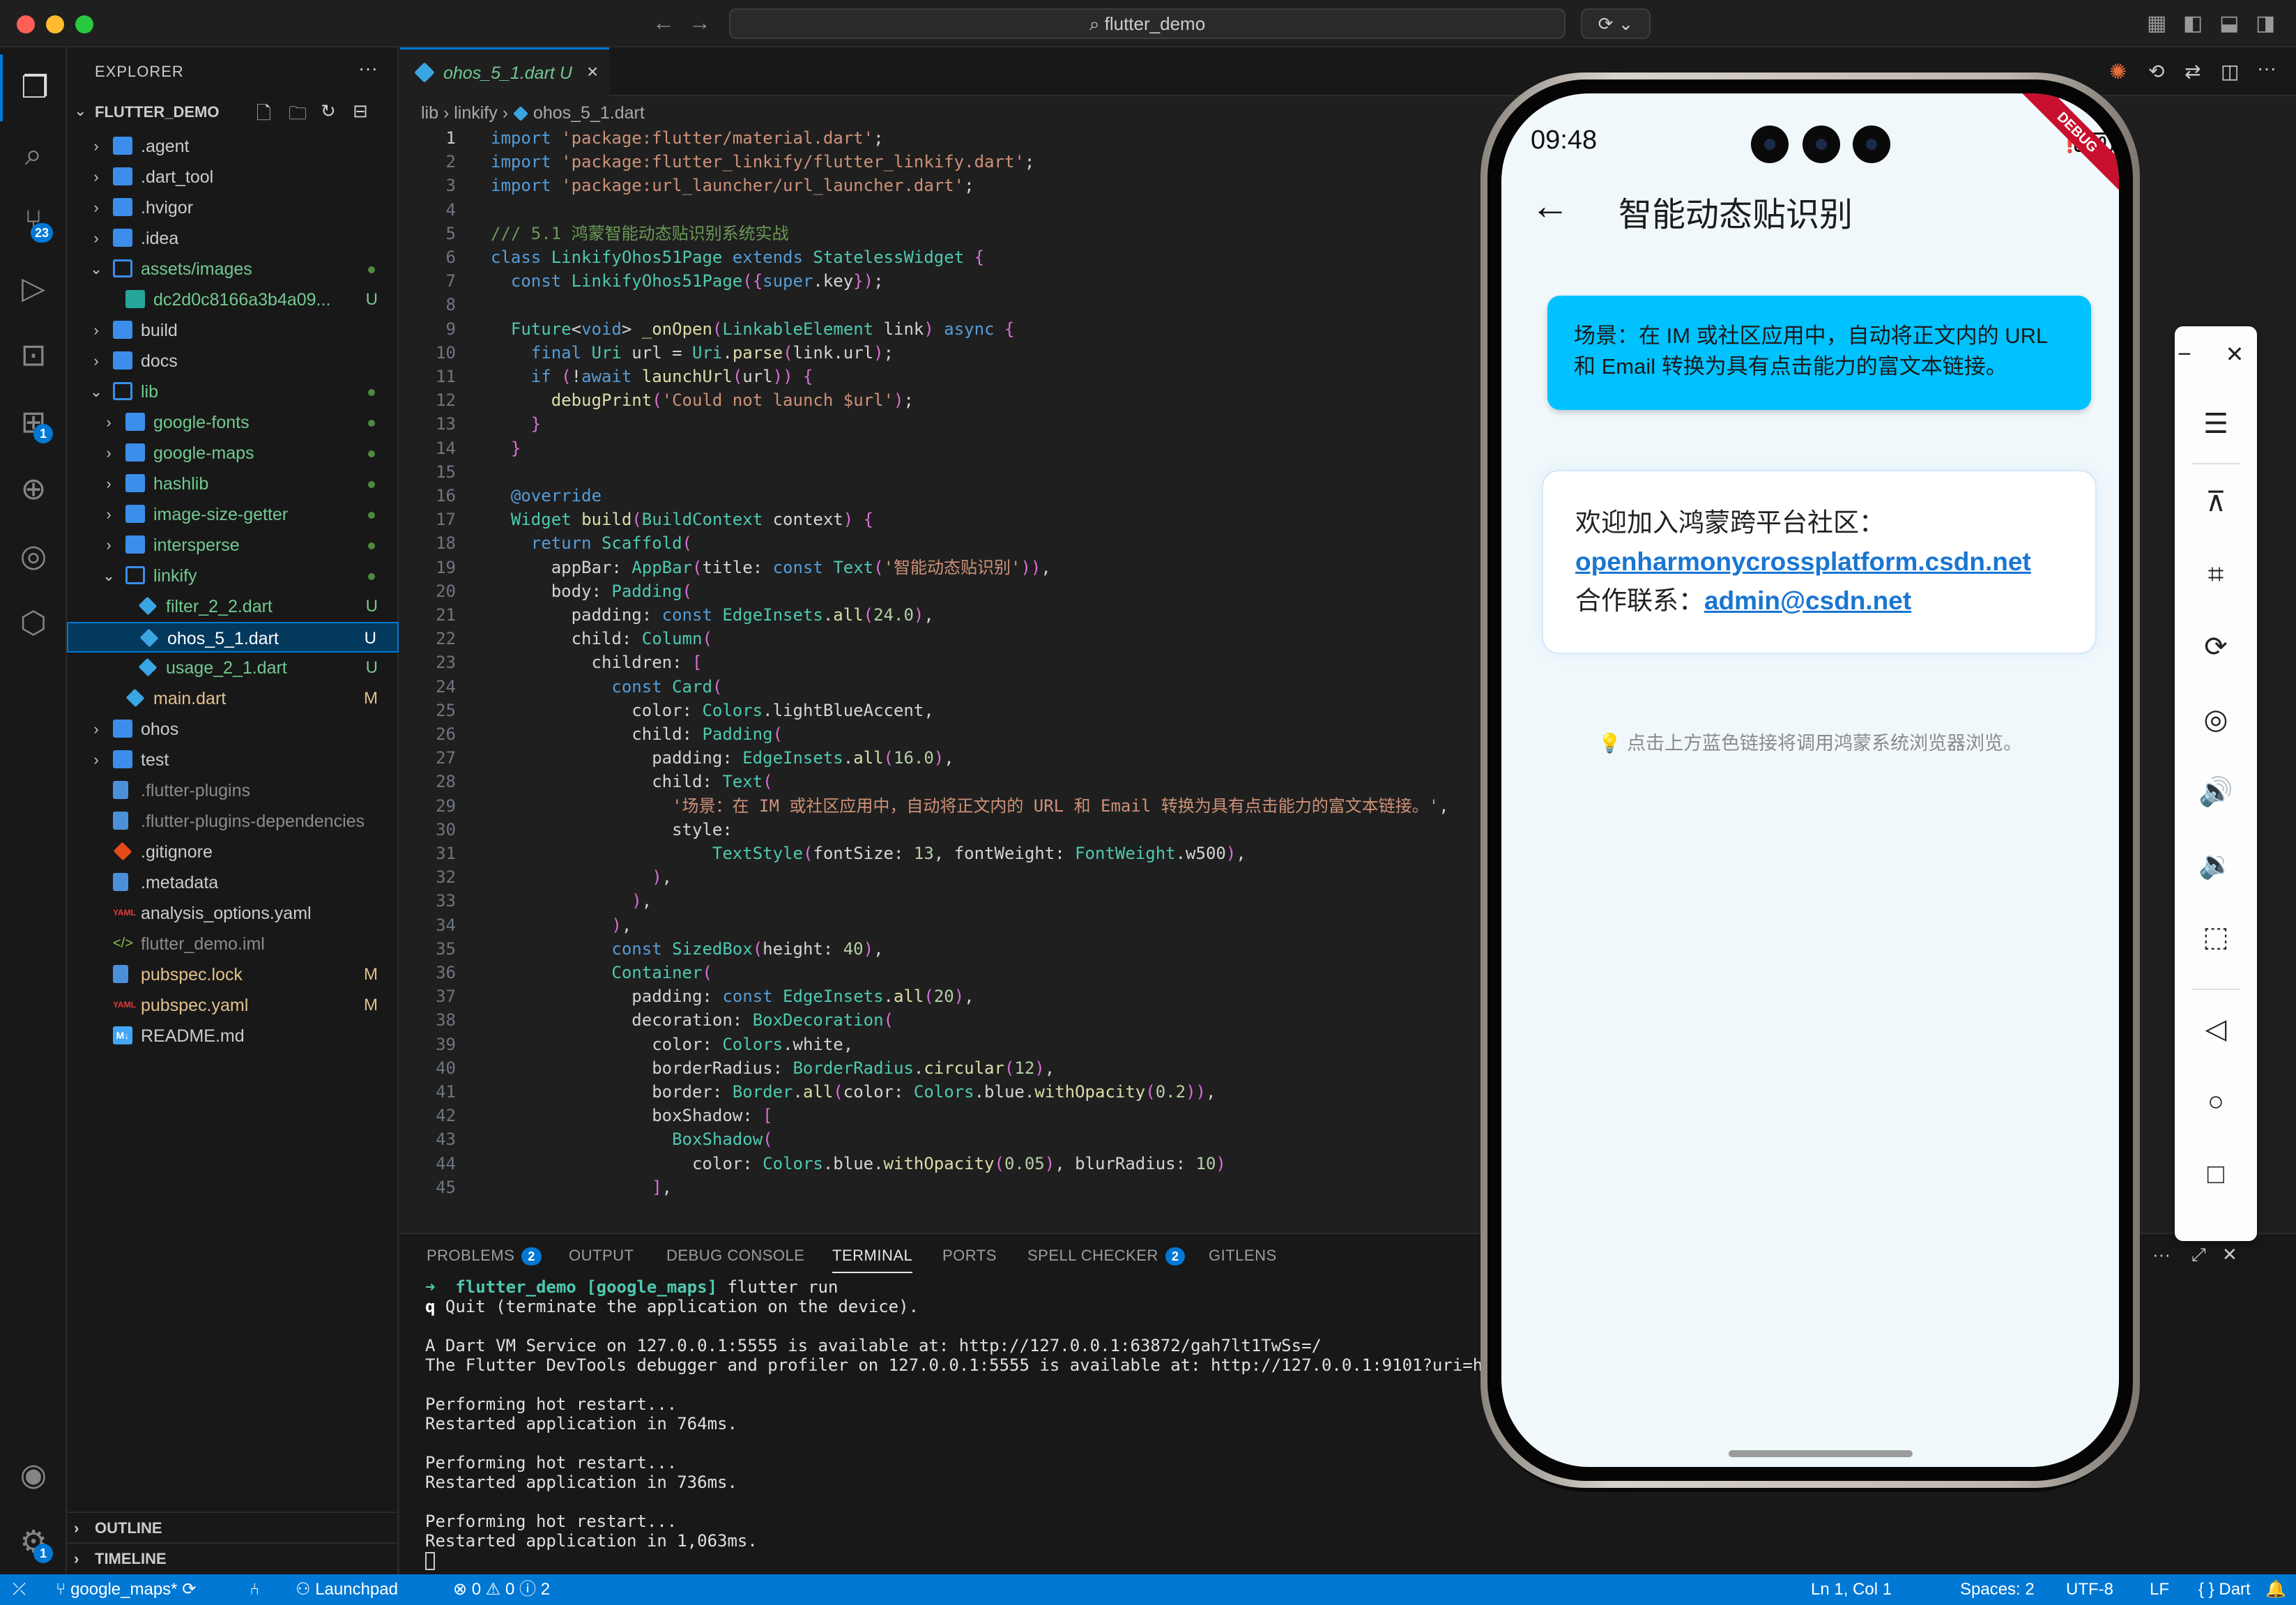 Image resolution: width=2296 pixels, height=1605 pixels. Describe the element at coordinates (2156, 71) in the screenshot. I see `timeline-history-icon: ⟲` at that location.